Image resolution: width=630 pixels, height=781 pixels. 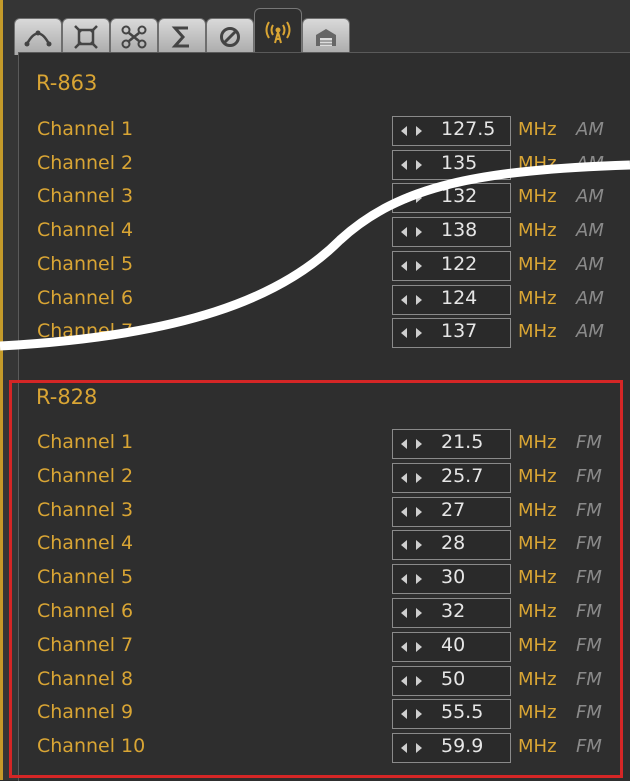 I want to click on frequency-stepper: 55.5, so click(x=451, y=714).